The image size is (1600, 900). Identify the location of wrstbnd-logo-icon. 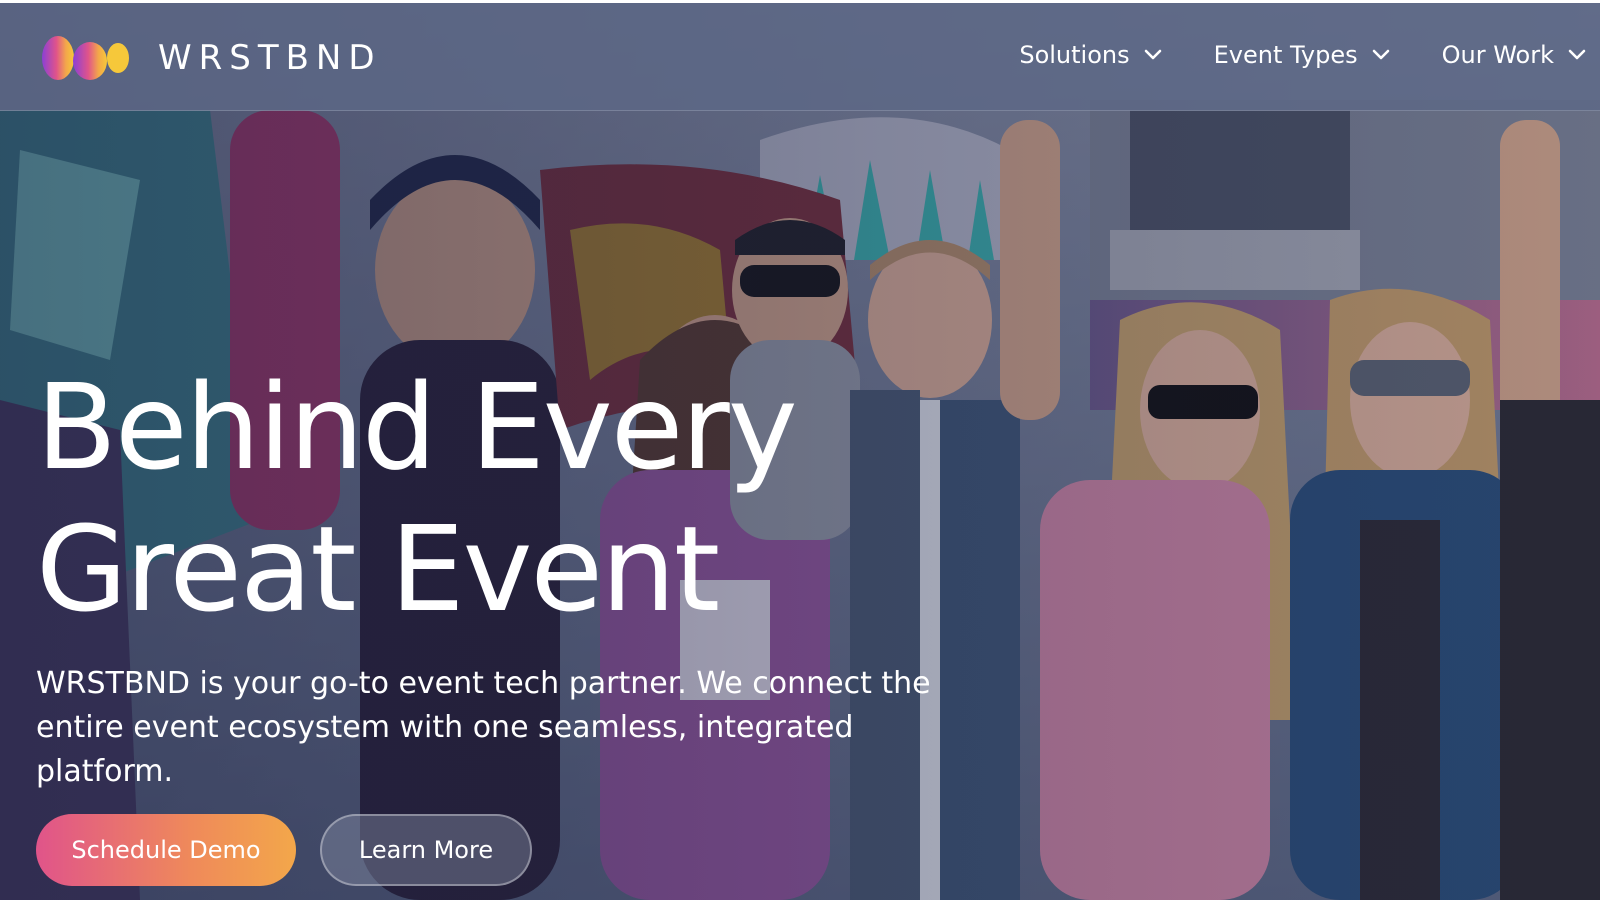
(85, 58).